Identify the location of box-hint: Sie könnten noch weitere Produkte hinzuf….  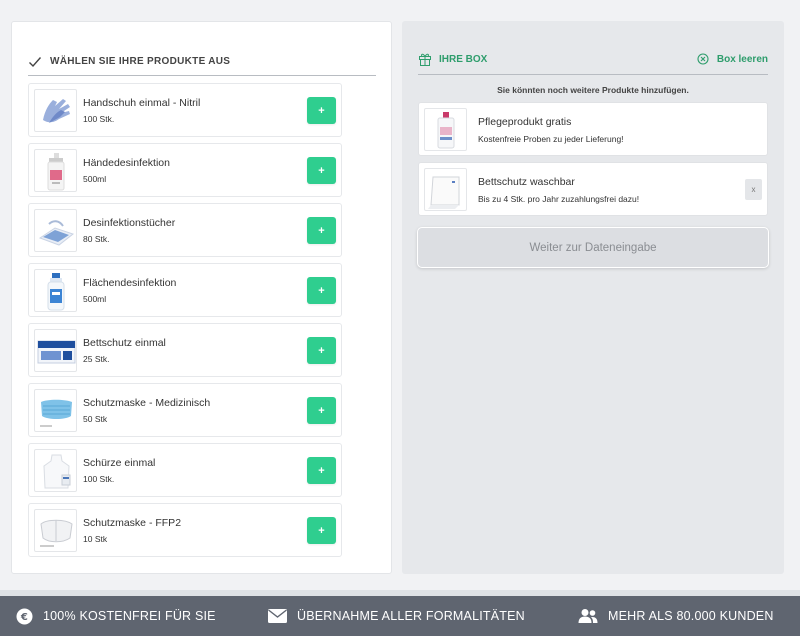
(593, 90).